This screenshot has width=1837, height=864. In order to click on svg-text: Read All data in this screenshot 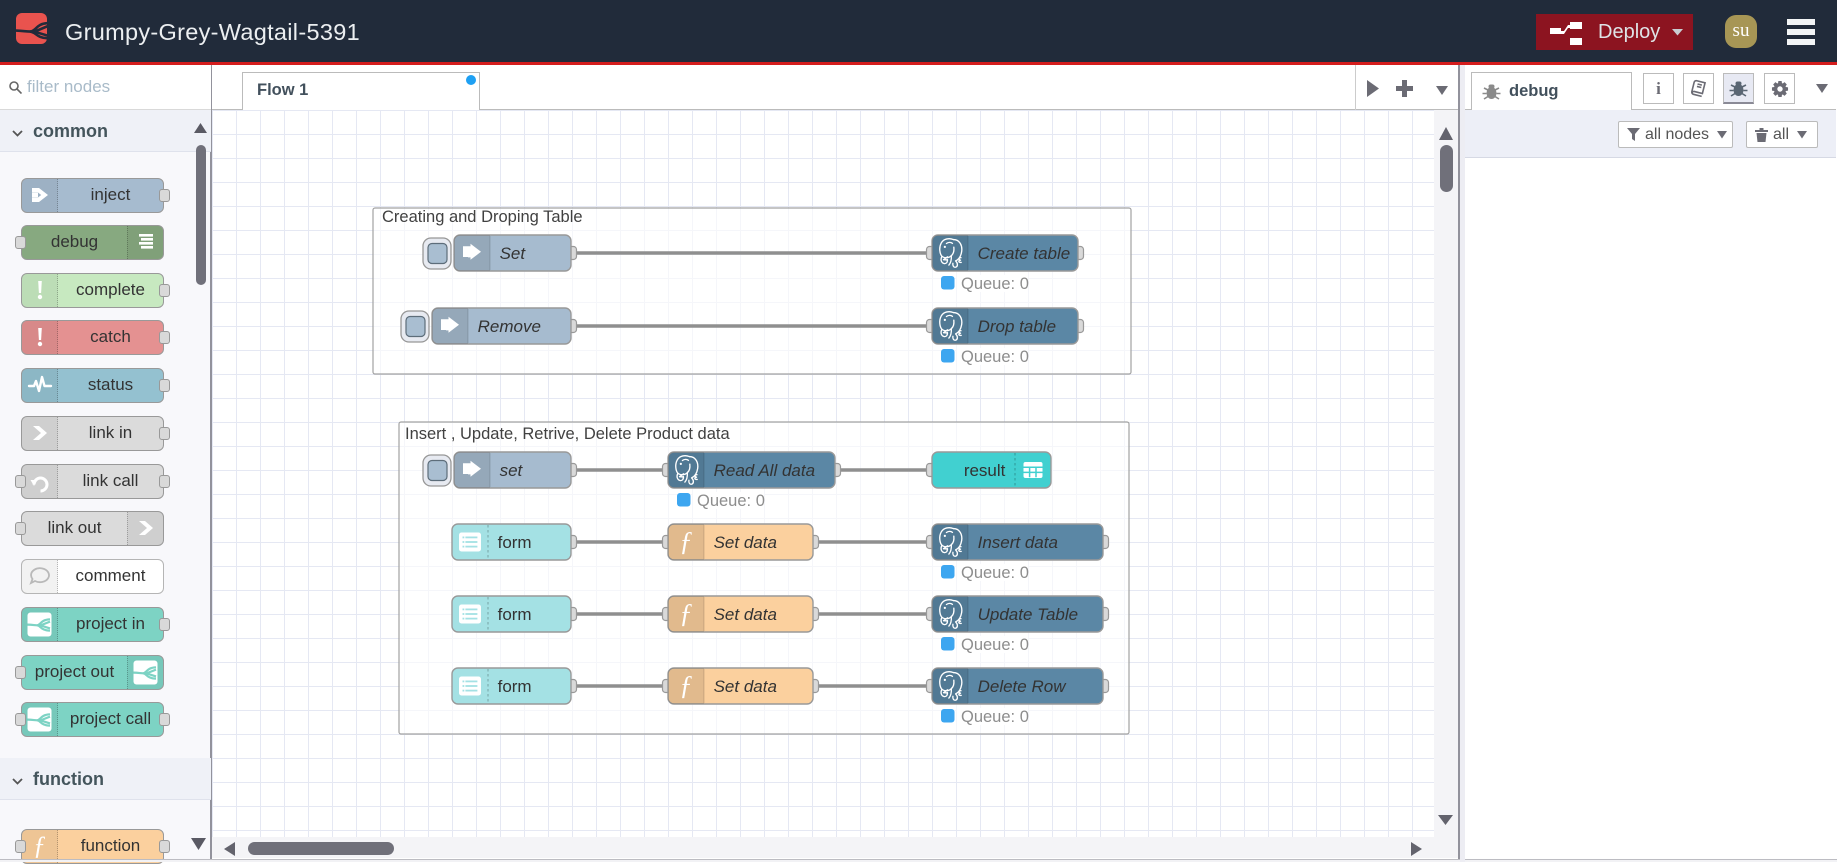, I will do `click(764, 470)`.